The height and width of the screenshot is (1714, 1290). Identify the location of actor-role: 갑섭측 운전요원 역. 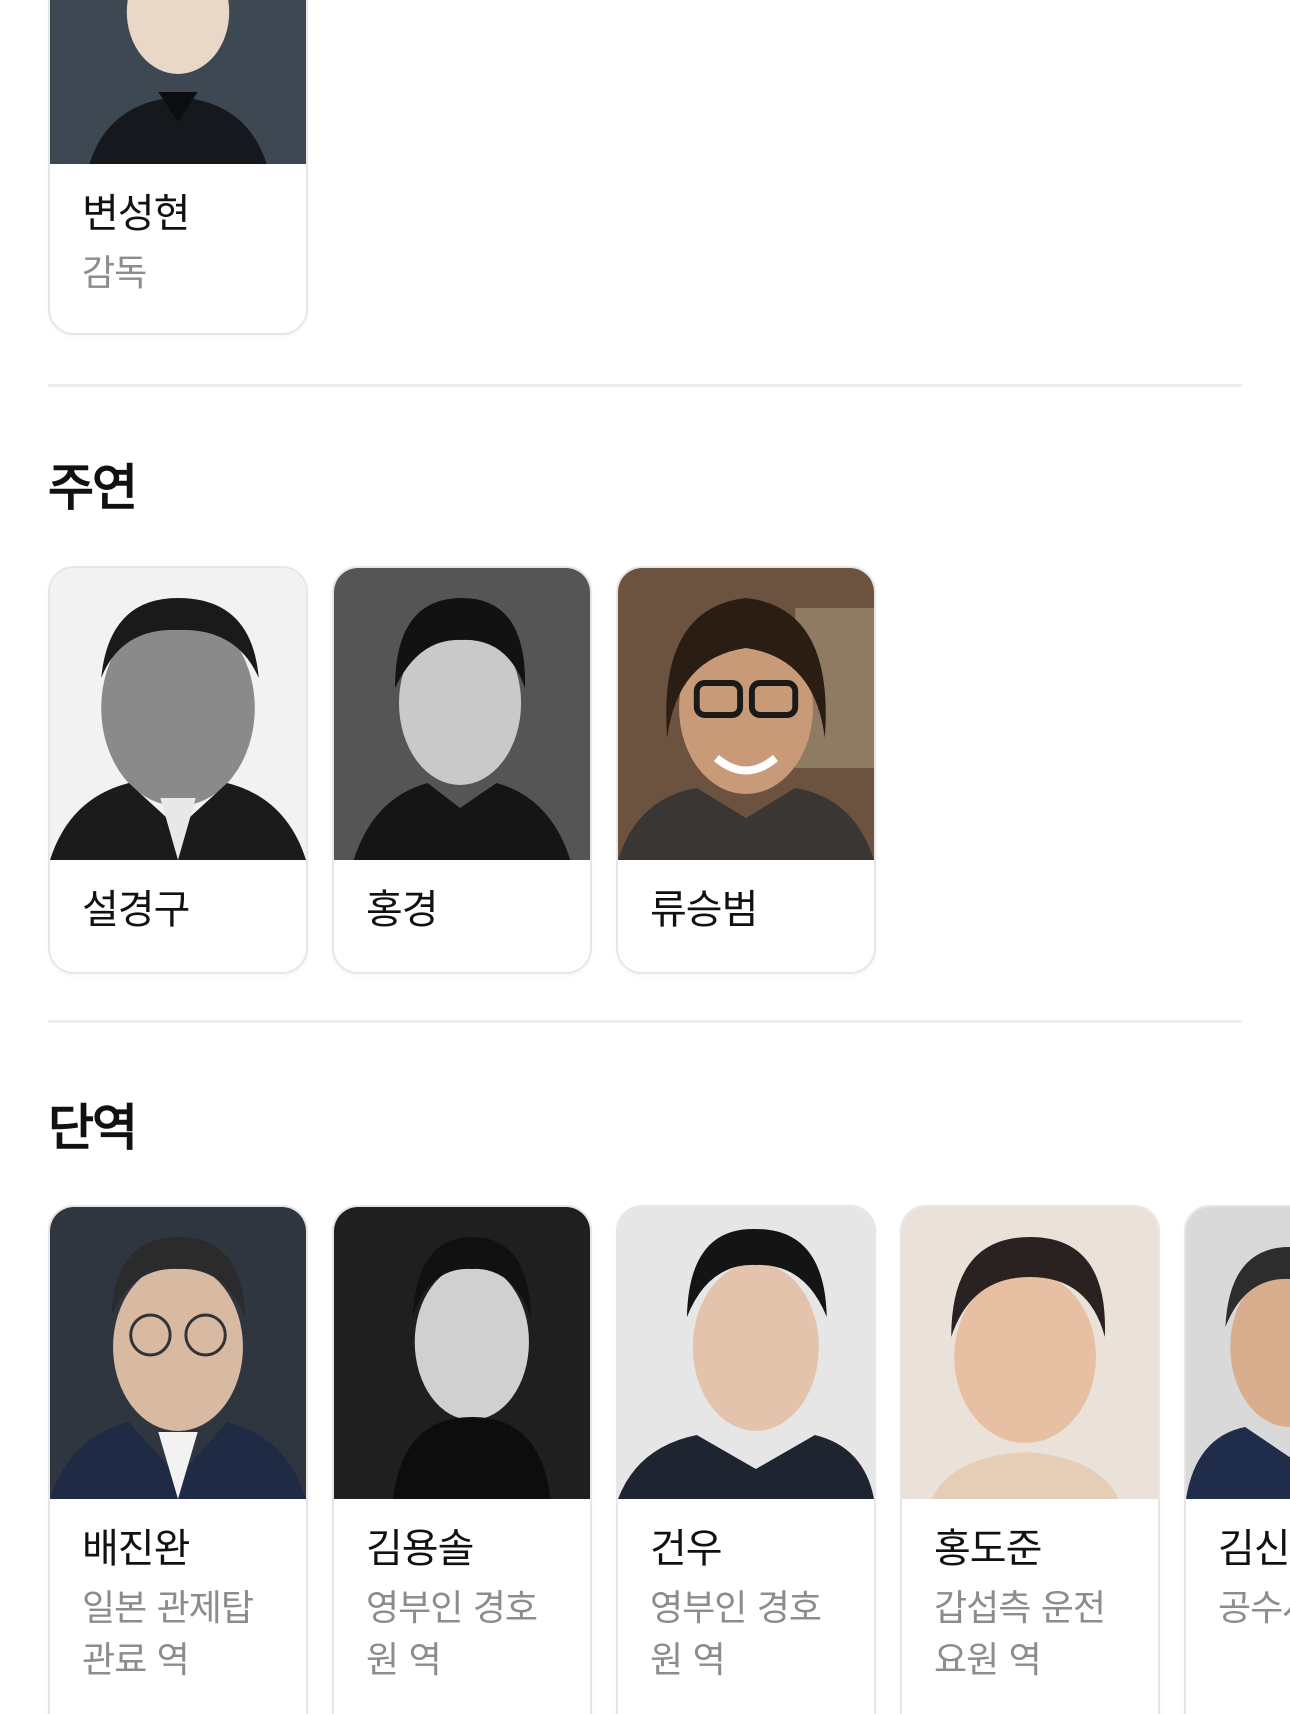
(1020, 1634).